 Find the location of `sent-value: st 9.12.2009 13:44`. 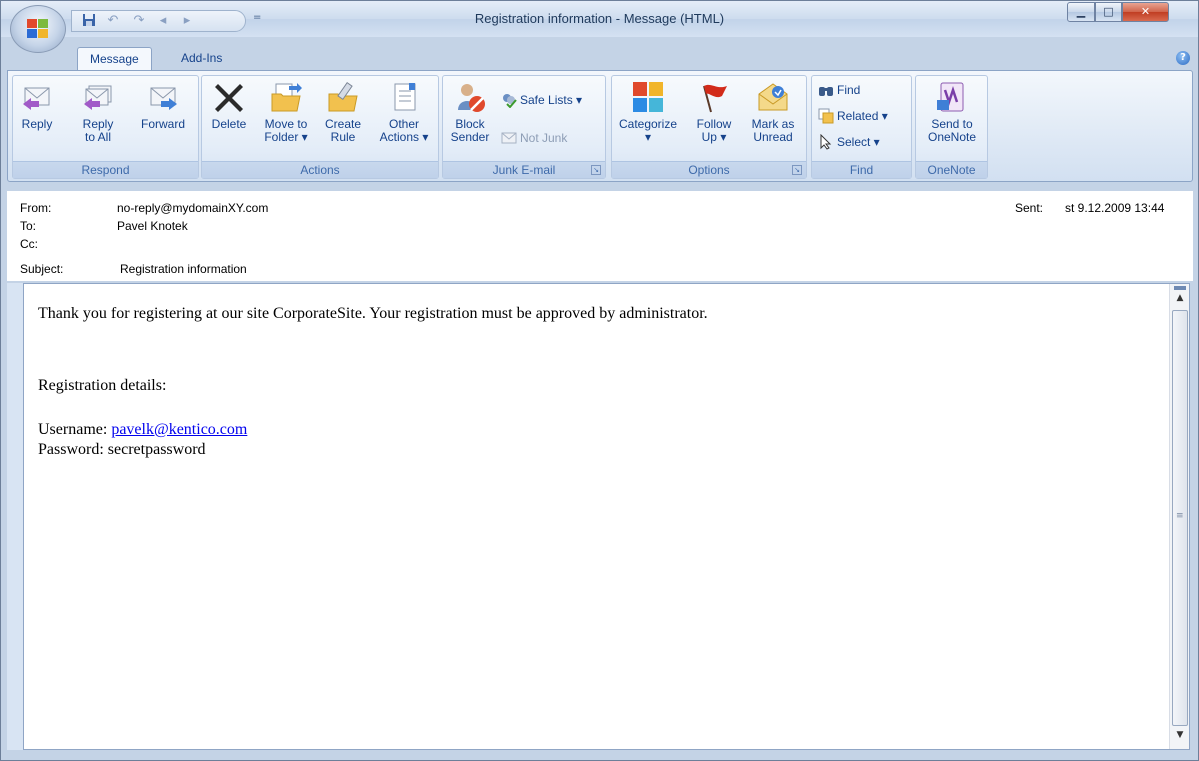

sent-value: st 9.12.2009 13:44 is located at coordinates (1115, 208).